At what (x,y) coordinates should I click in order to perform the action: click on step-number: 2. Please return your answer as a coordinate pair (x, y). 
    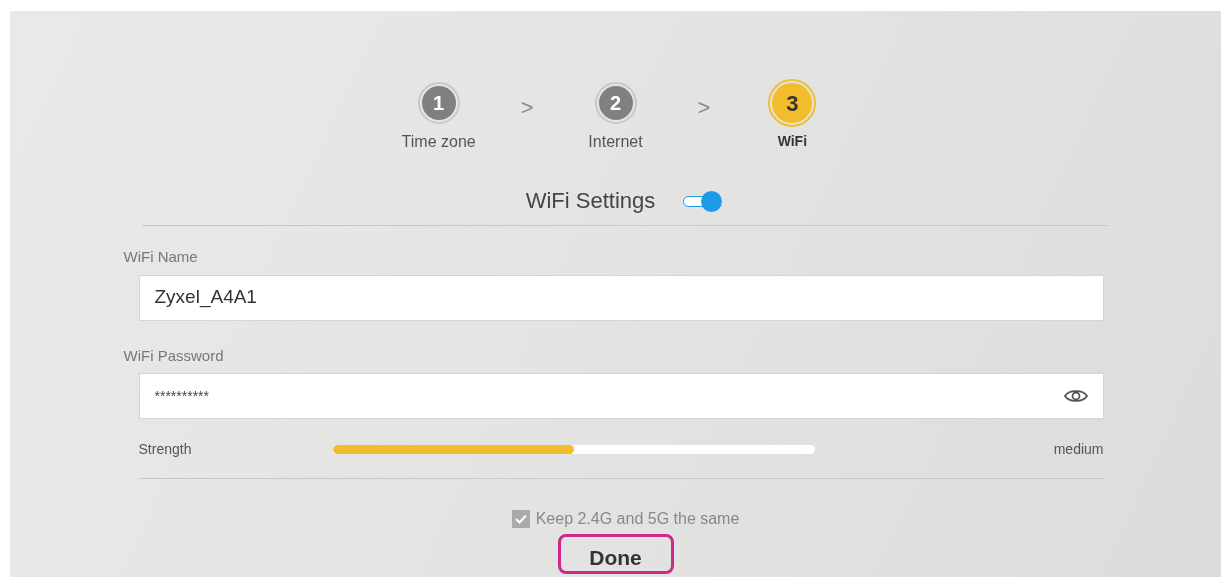
    Looking at the image, I should click on (615, 103).